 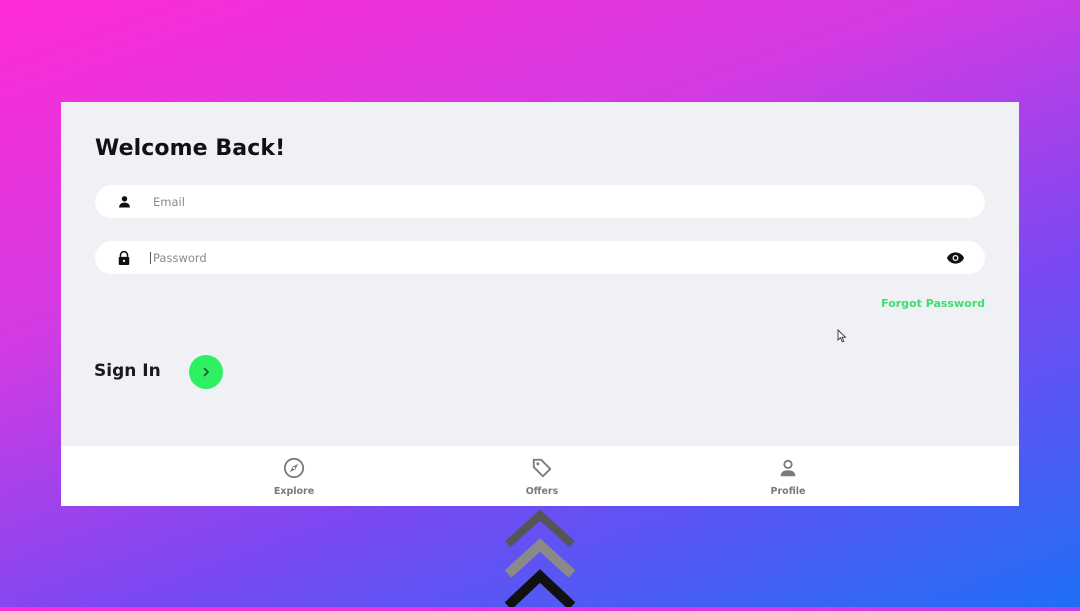 I want to click on nav-item-profile: Profile, so click(x=788, y=478).